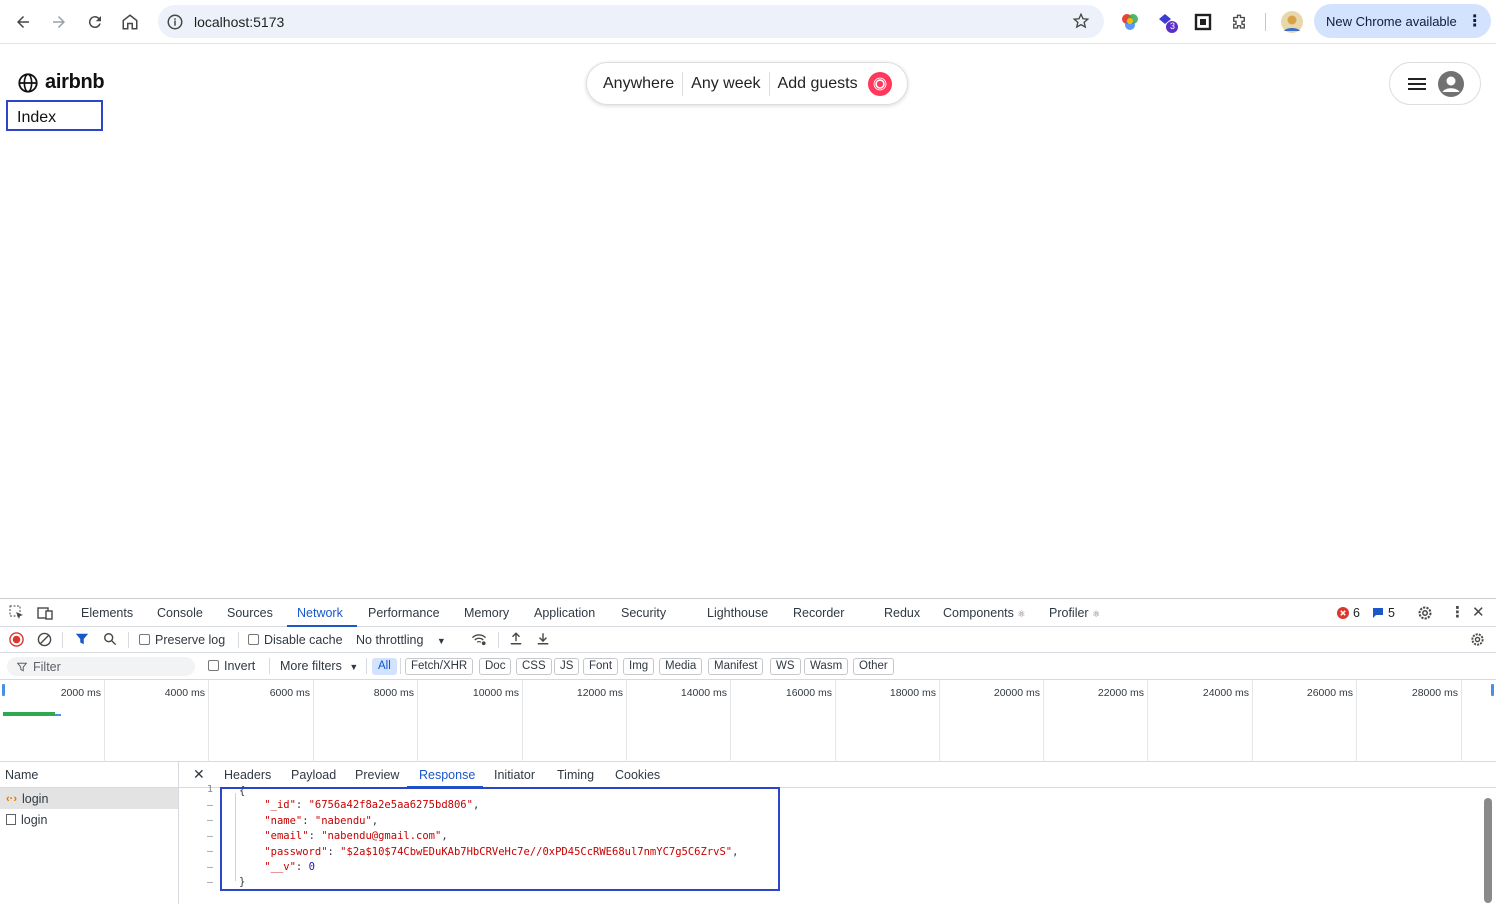 This screenshot has height=904, width=1496. I want to click on bookmark-star-icon, so click(1081, 21).